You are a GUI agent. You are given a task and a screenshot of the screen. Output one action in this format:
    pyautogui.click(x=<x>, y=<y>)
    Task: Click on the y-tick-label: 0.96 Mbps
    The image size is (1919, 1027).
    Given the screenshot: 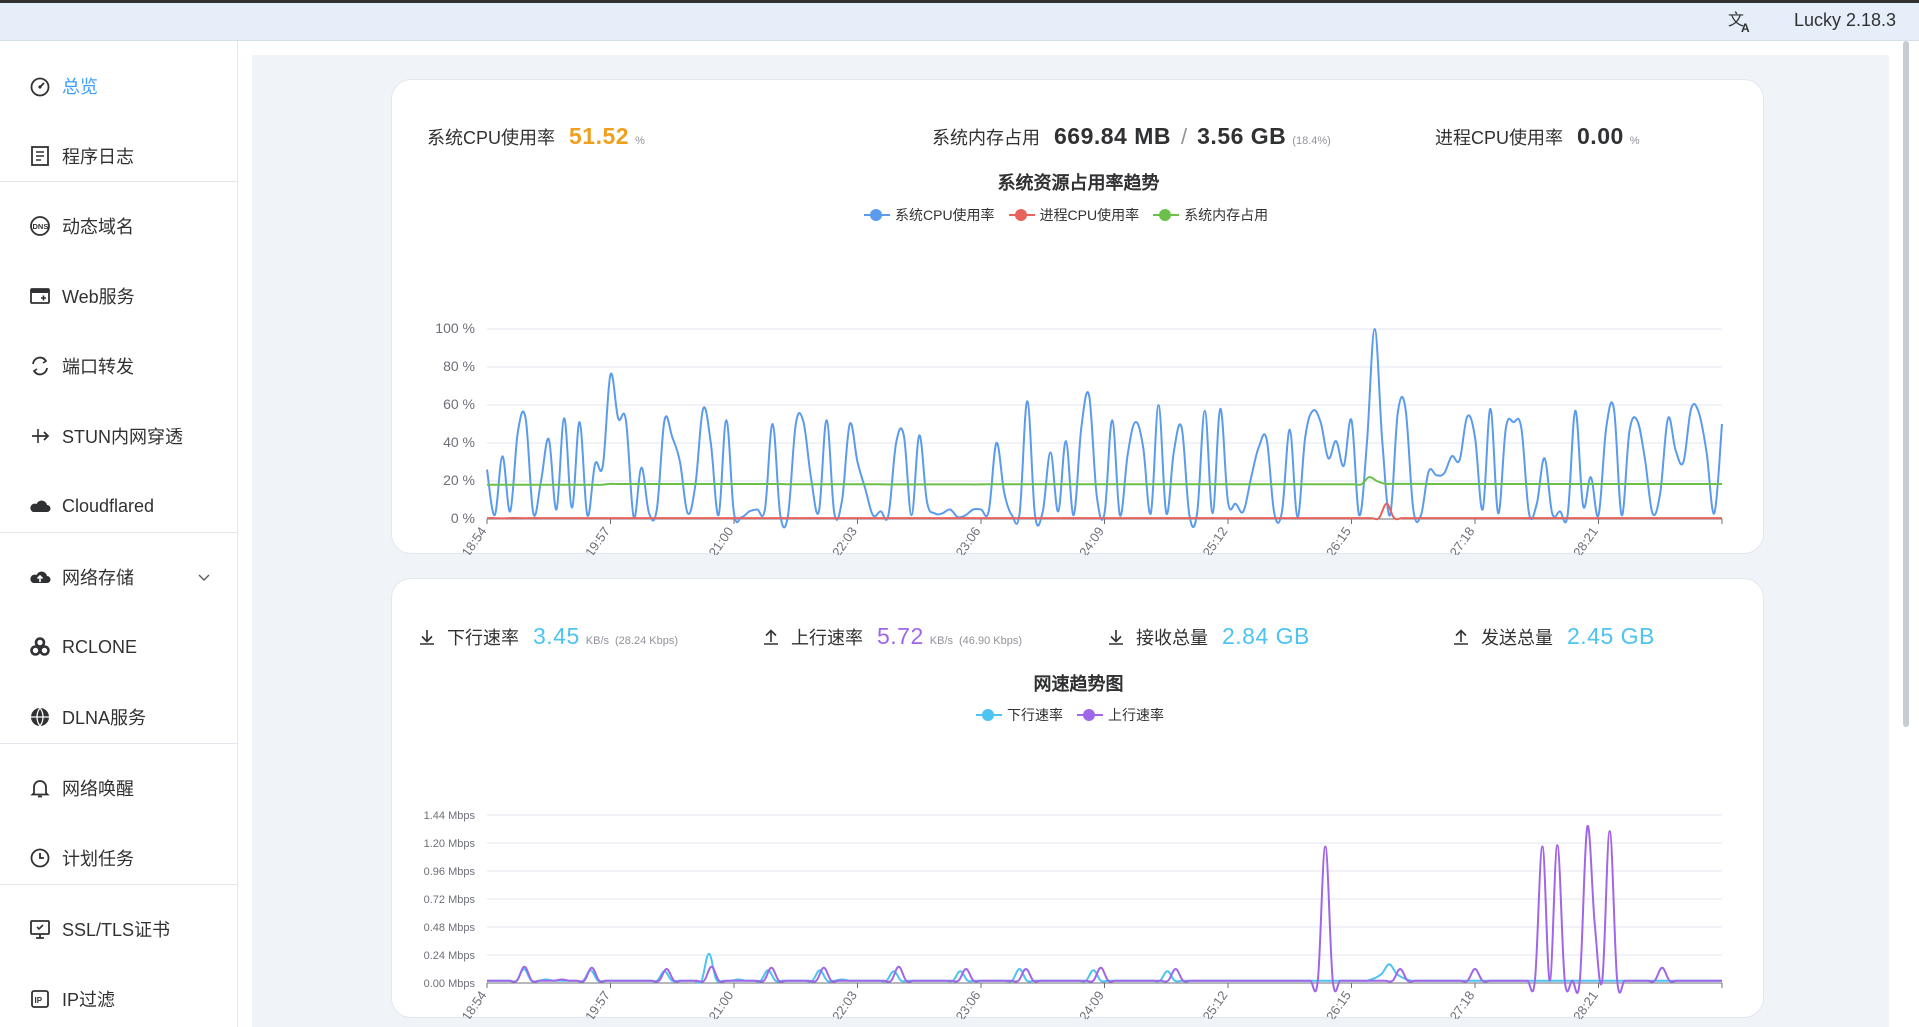 What is the action you would take?
    pyautogui.click(x=450, y=872)
    